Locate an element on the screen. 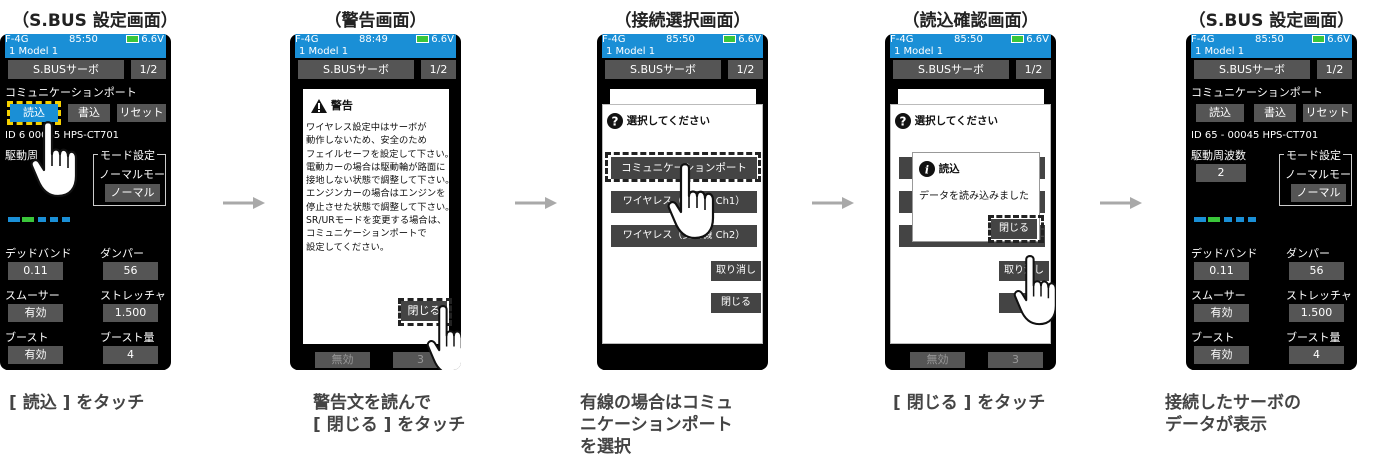 Image resolution: width=1381 pixels, height=468 pixels. svg-text: i is located at coordinates (927, 170).